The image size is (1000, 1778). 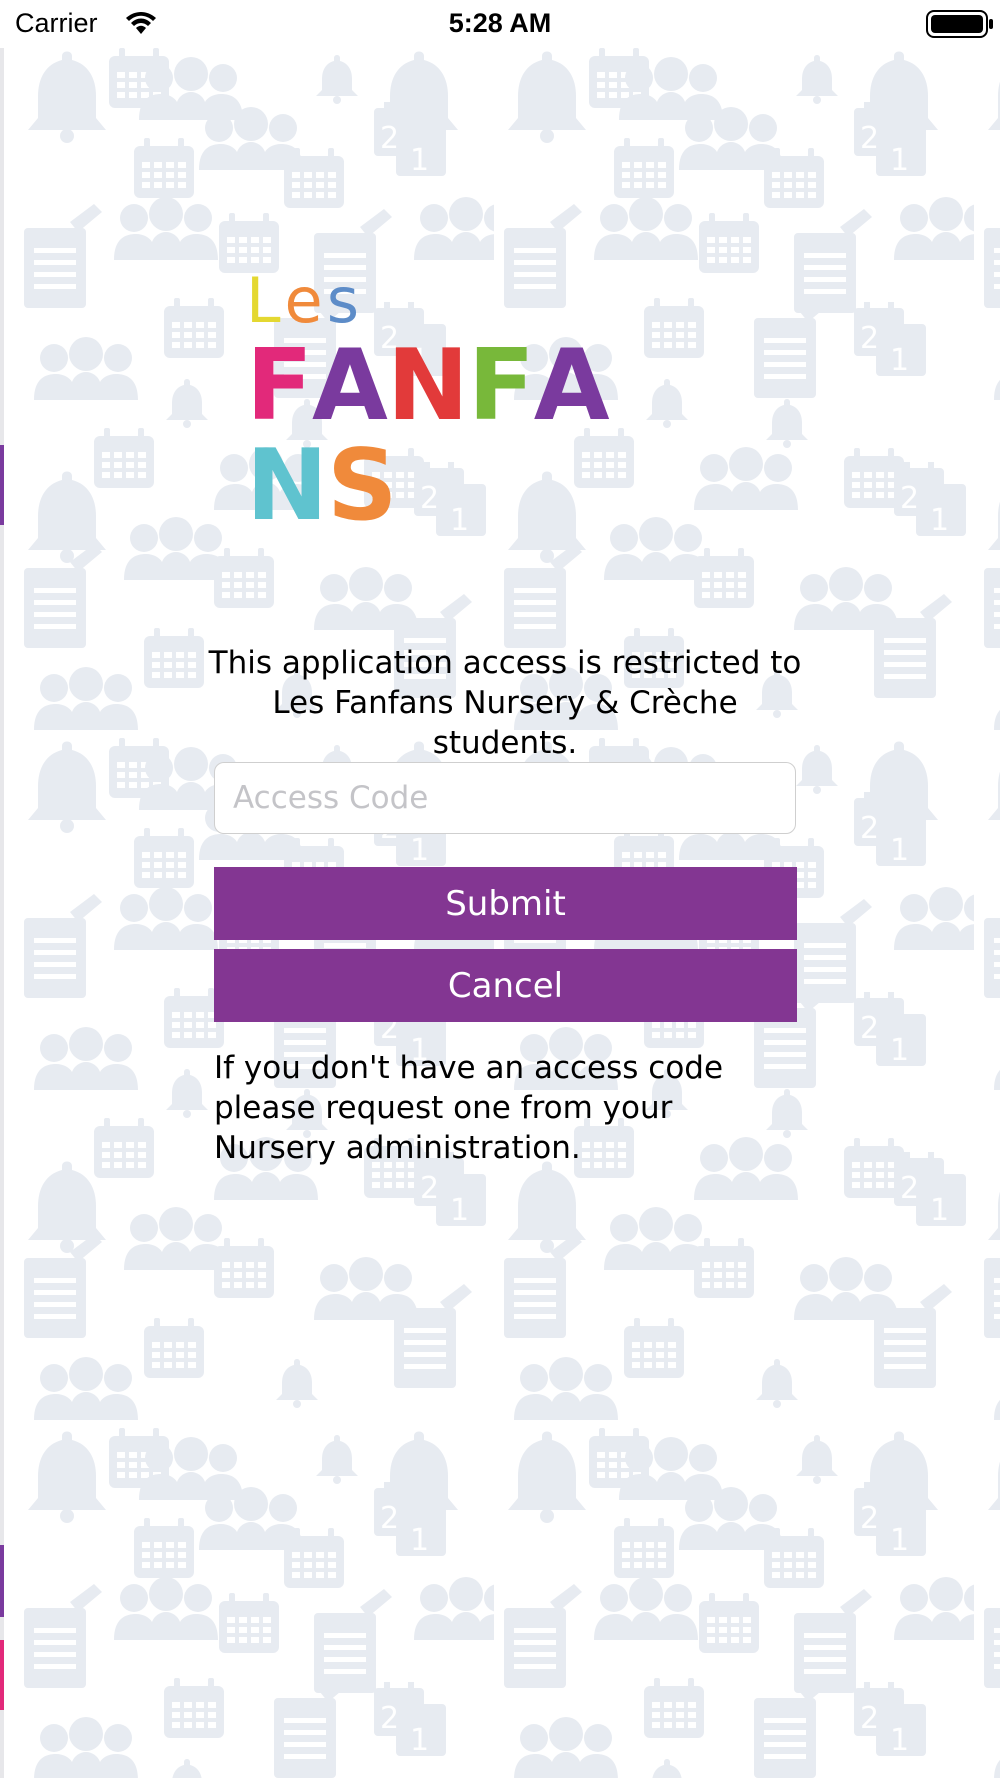 What do you see at coordinates (505, 903) in the screenshot?
I see `submit-button: Submit` at bounding box center [505, 903].